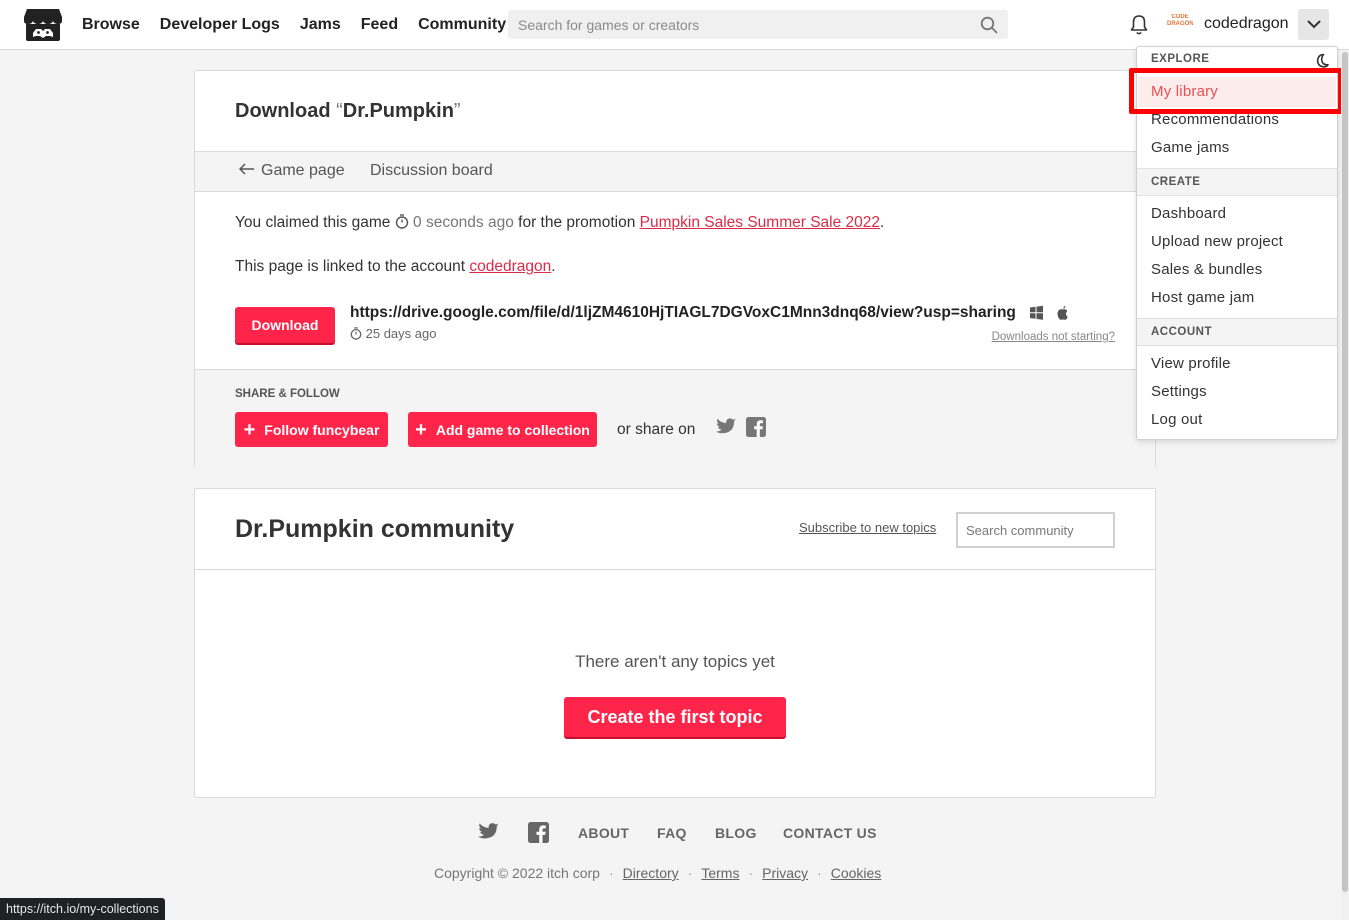 This screenshot has height=920, width=1349. Describe the element at coordinates (303, 171) in the screenshot. I see `game-page-link: Game page` at that location.